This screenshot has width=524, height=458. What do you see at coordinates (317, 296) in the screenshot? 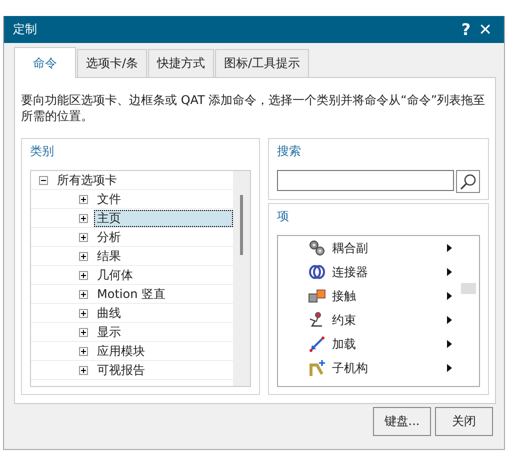
I see `blocks-icon` at bounding box center [317, 296].